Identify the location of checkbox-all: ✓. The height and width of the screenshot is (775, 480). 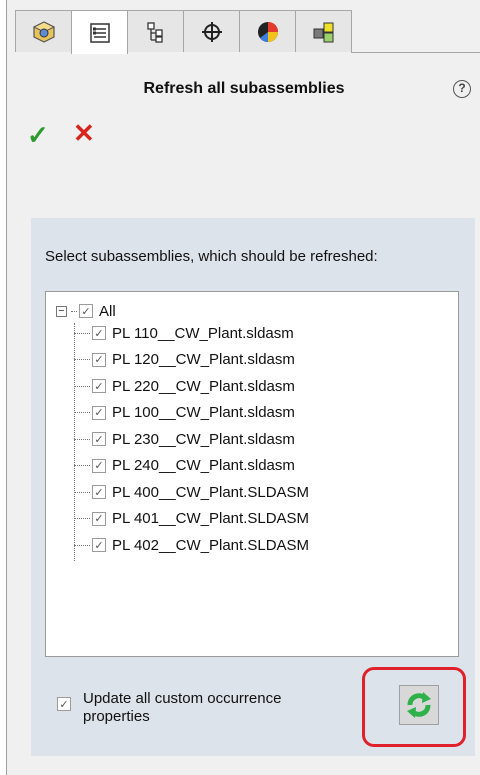
(86, 311).